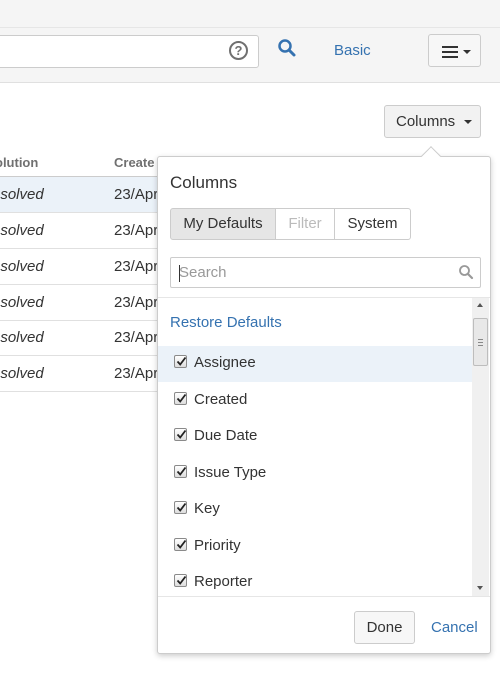 This screenshot has height=673, width=500. What do you see at coordinates (225, 362) in the screenshot?
I see `column-option-label: Assignee` at bounding box center [225, 362].